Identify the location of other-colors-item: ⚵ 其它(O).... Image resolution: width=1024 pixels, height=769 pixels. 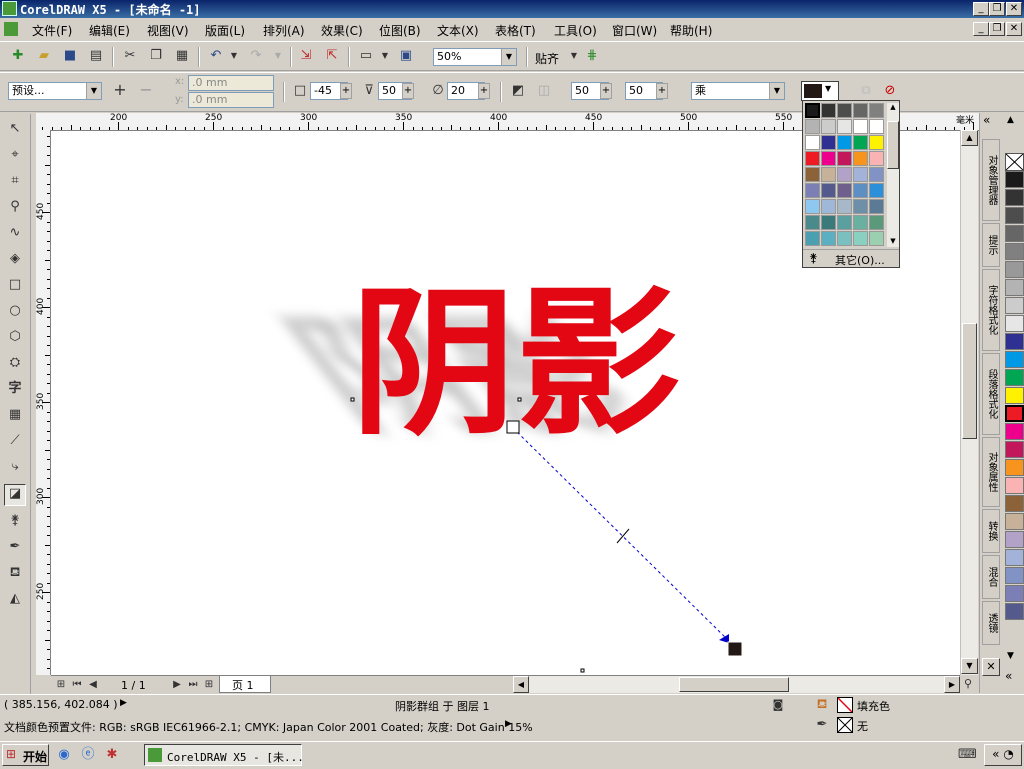
(851, 258).